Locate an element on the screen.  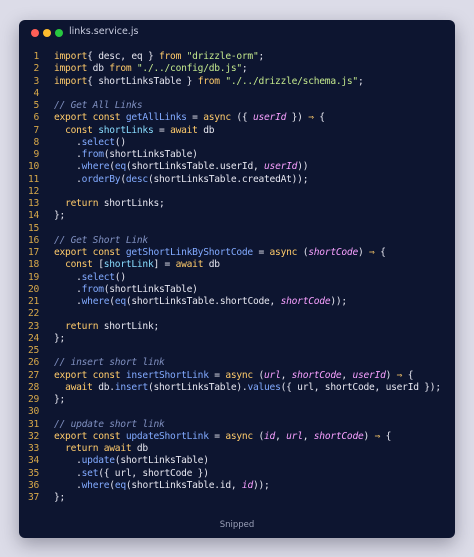
line-number: 8 is located at coordinates (36, 142).